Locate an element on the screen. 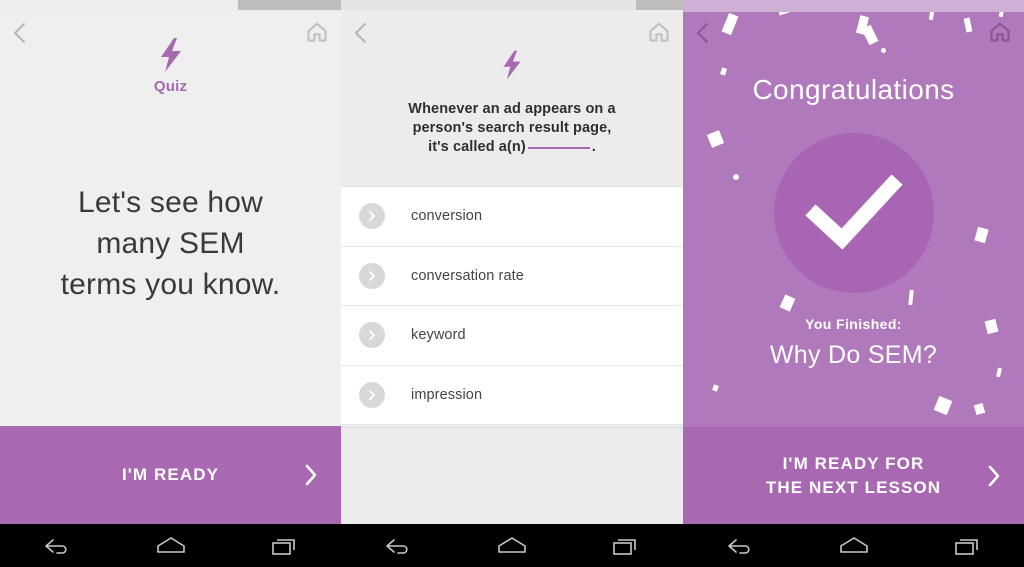 This screenshot has width=1024, height=567. completion-badge is located at coordinates (853, 213).